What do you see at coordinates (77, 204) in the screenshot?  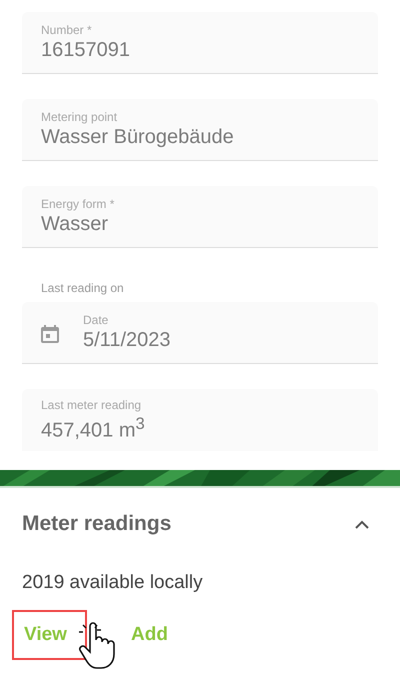 I see `field-label: Energy form *` at bounding box center [77, 204].